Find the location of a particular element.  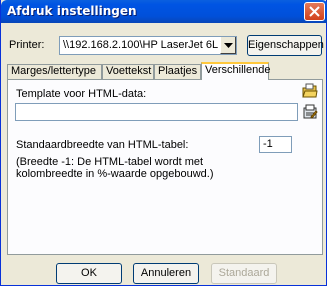

chevron-down-icon is located at coordinates (228, 45).